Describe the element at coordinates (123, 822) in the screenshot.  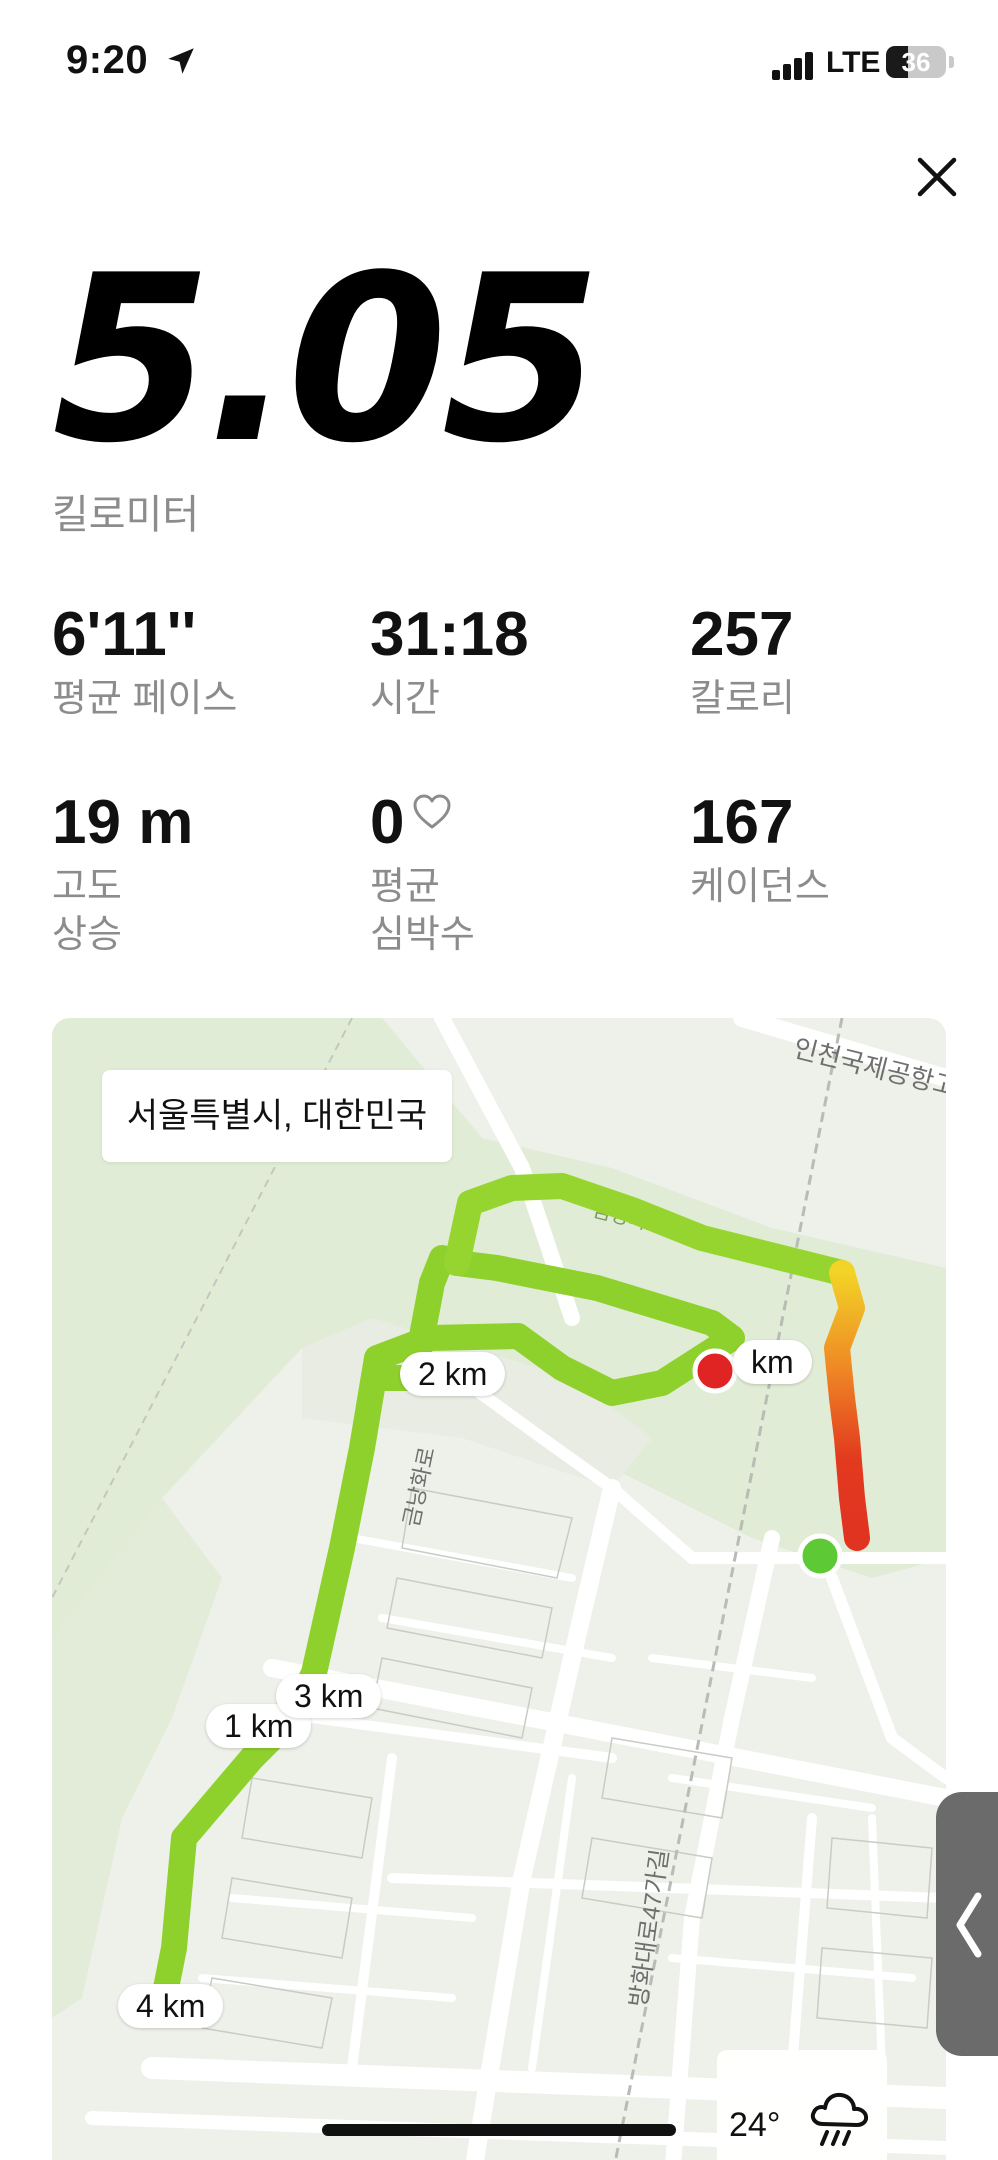
I see `stat-value: 19 m` at that location.